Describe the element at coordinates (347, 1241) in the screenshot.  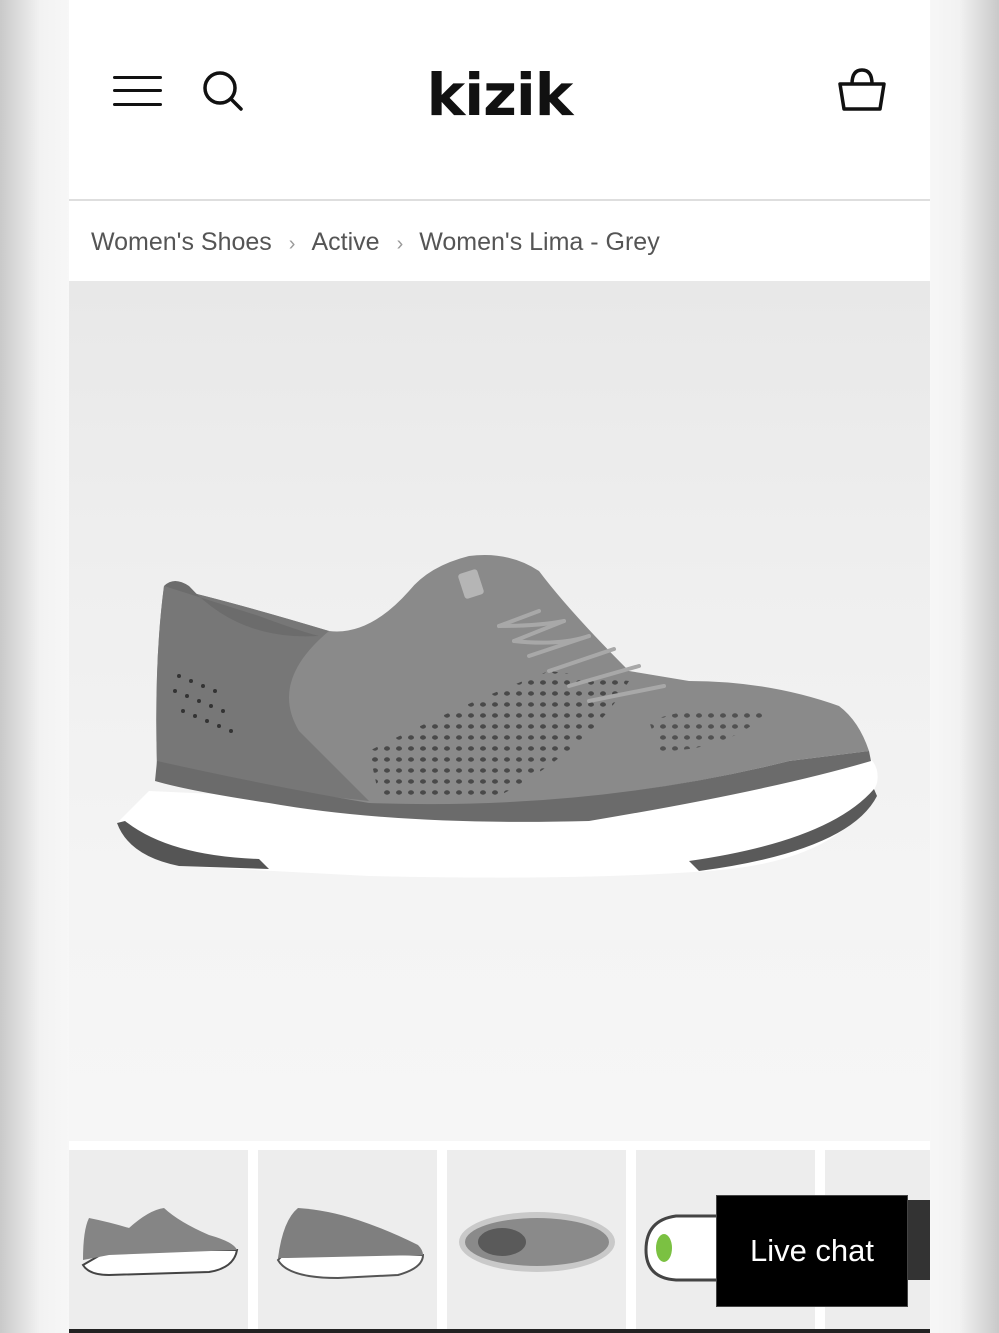
I see `thumbnail-angle-view` at that location.